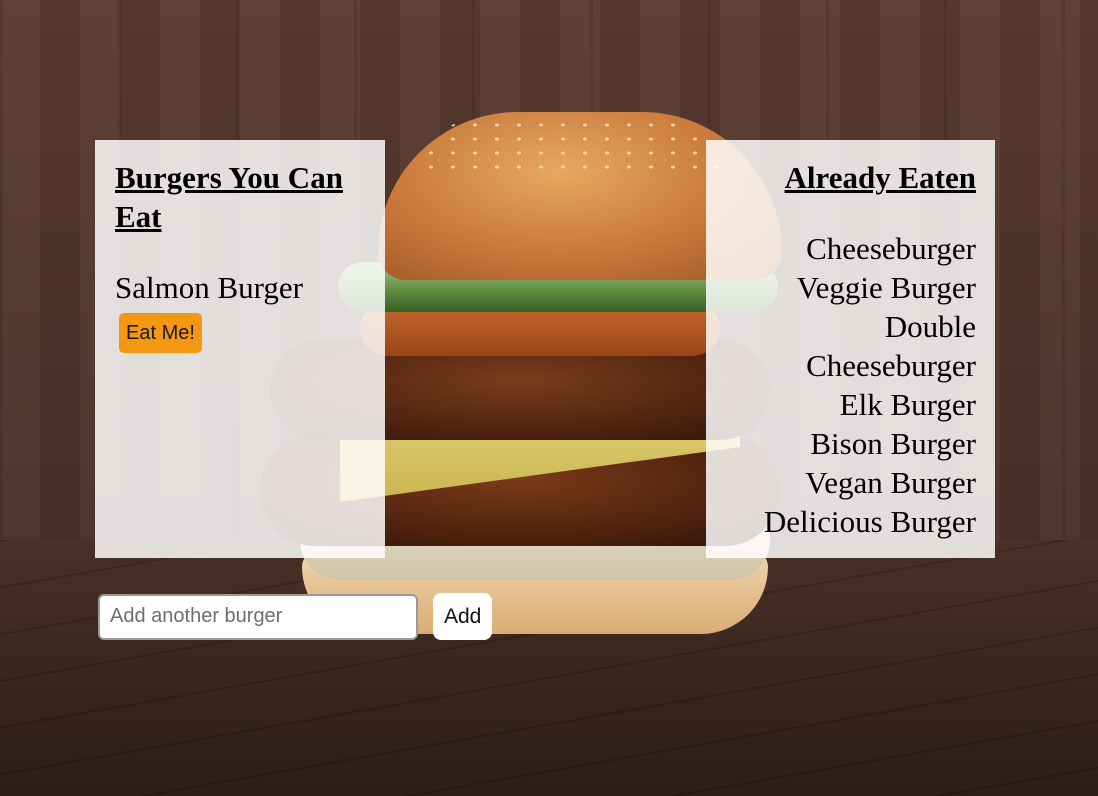  Describe the element at coordinates (886, 287) in the screenshot. I see `list-item: Veggie Burger` at that location.